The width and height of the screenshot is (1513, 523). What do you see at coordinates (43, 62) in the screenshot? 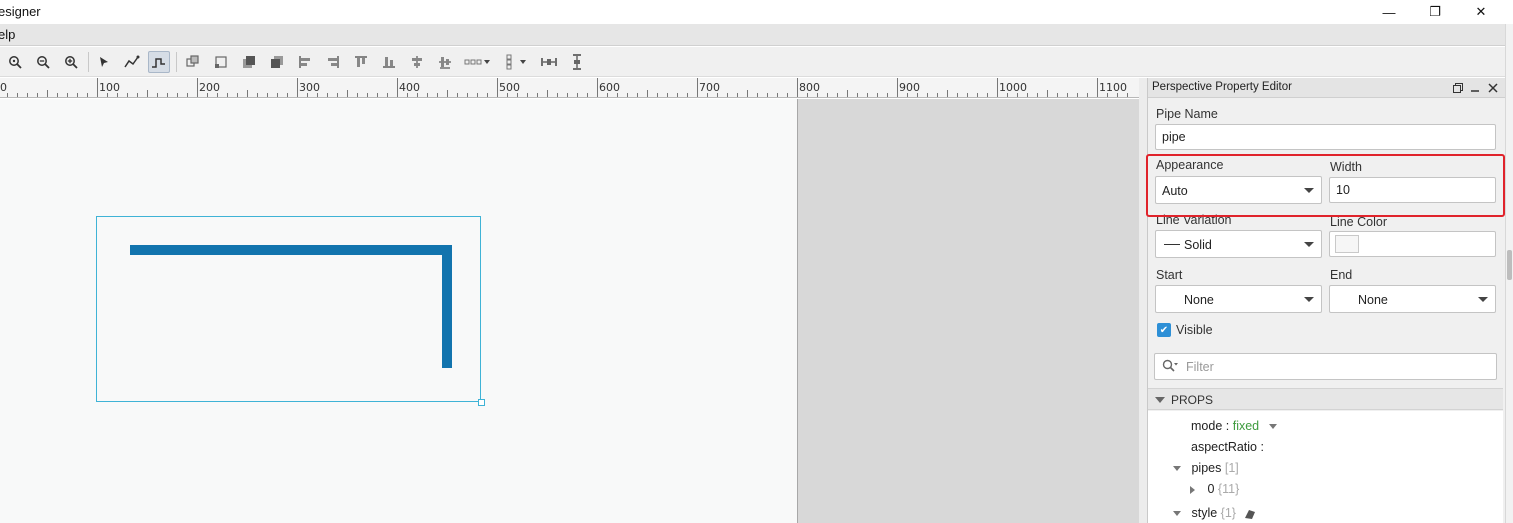
I see `zoom-out-button` at bounding box center [43, 62].